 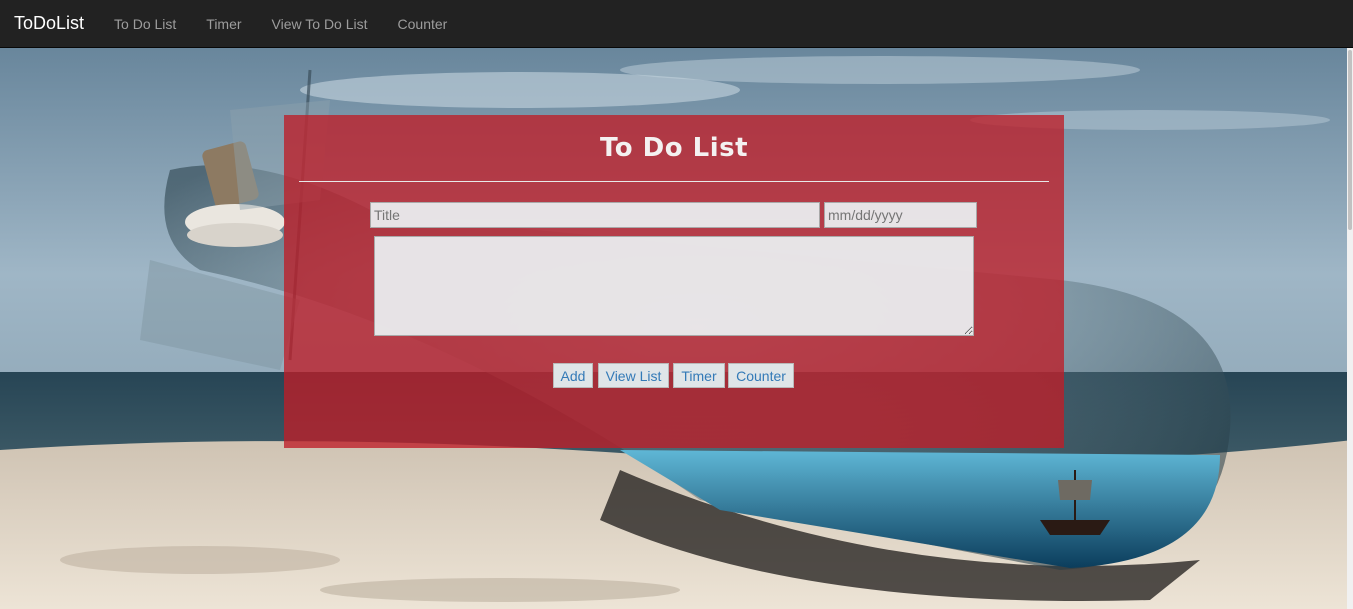 What do you see at coordinates (674, 286) in the screenshot?
I see `description-textarea` at bounding box center [674, 286].